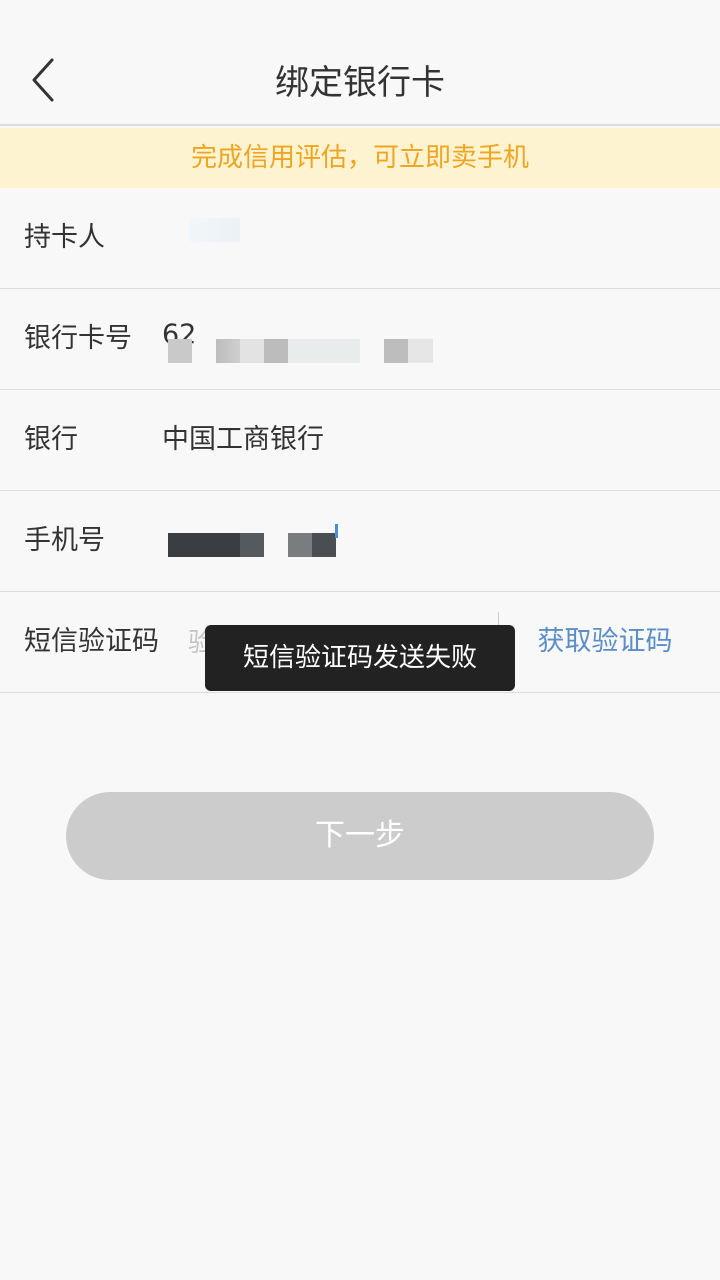 This screenshot has width=720, height=1280. What do you see at coordinates (64, 237) in the screenshot?
I see `card-holder-label: 持卡人` at bounding box center [64, 237].